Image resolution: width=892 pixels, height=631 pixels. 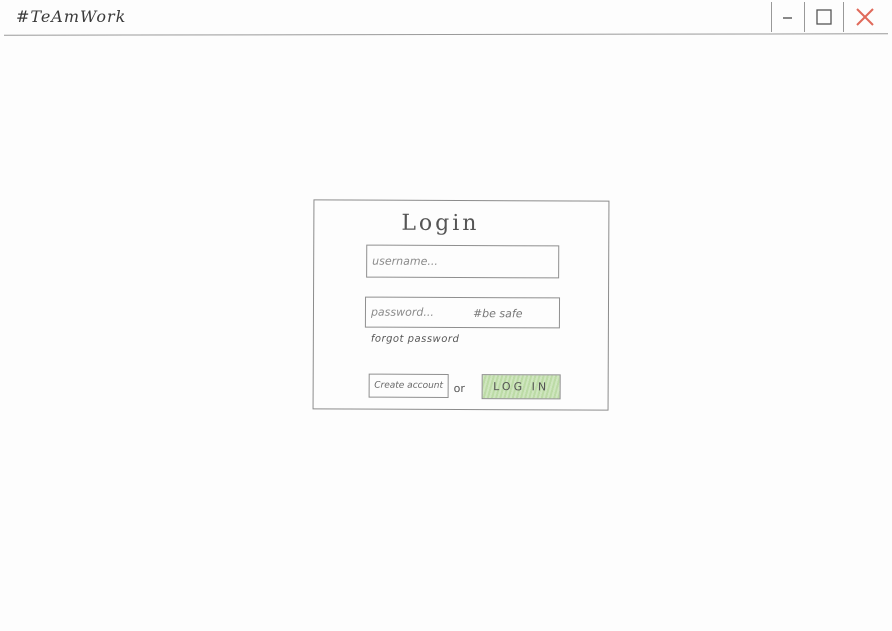 I want to click on close-icon, so click(x=865, y=17).